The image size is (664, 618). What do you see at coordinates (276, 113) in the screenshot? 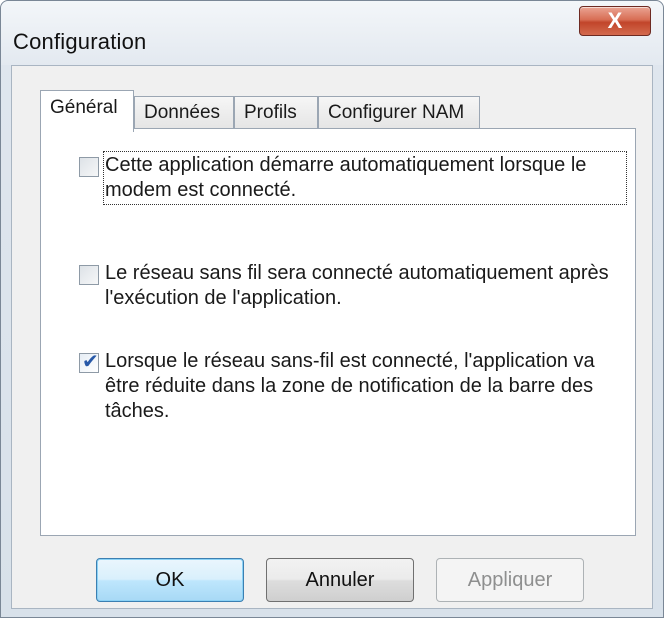
I see `tab-profils: Profils` at bounding box center [276, 113].